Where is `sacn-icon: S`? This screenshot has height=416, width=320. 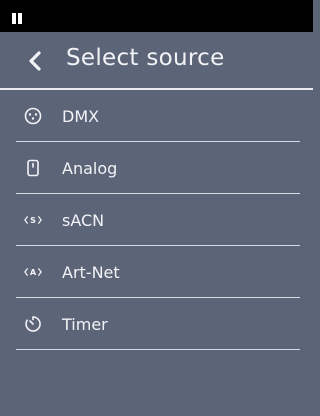
sacn-icon: S is located at coordinates (33, 220).